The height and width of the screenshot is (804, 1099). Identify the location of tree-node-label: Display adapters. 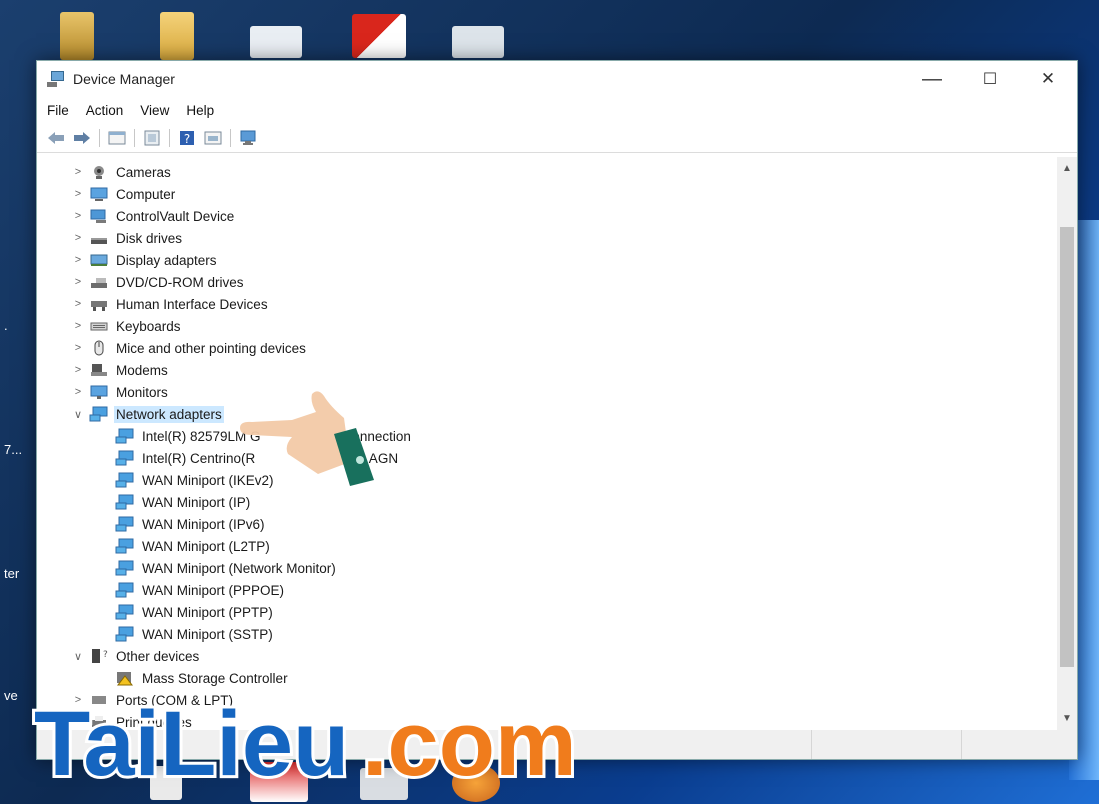
(166, 260).